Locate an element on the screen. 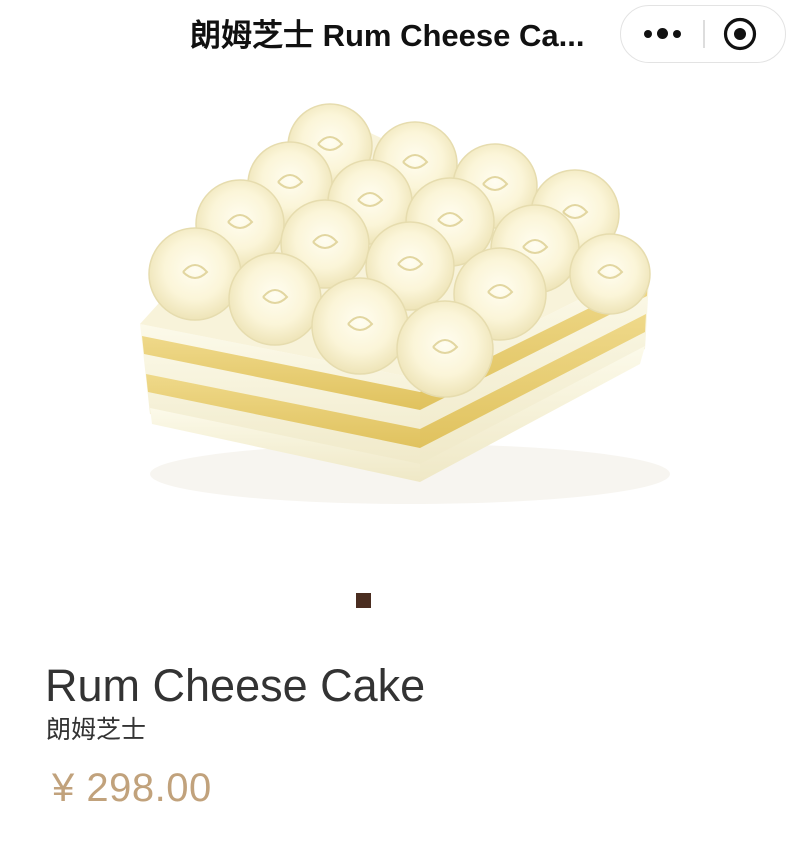  capsule-divider is located at coordinates (704, 34).